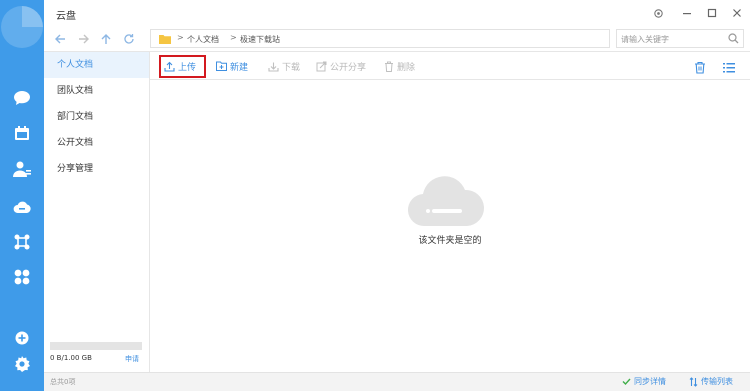 The height and width of the screenshot is (391, 750). What do you see at coordinates (450, 66) in the screenshot?
I see `toolbar: 上传 新建 下载 公开分享 删除` at bounding box center [450, 66].